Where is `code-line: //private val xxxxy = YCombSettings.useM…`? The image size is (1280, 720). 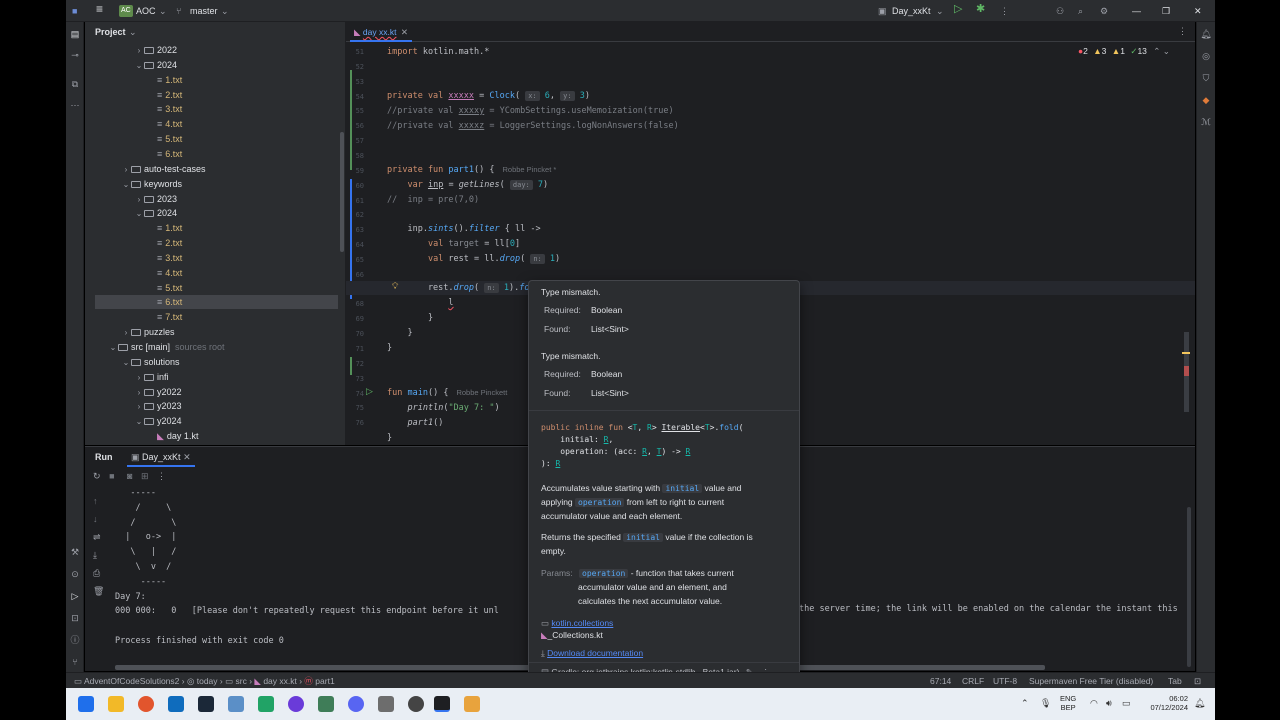 code-line: //private val xxxxy = YCombSettings.useM… is located at coordinates (530, 111).